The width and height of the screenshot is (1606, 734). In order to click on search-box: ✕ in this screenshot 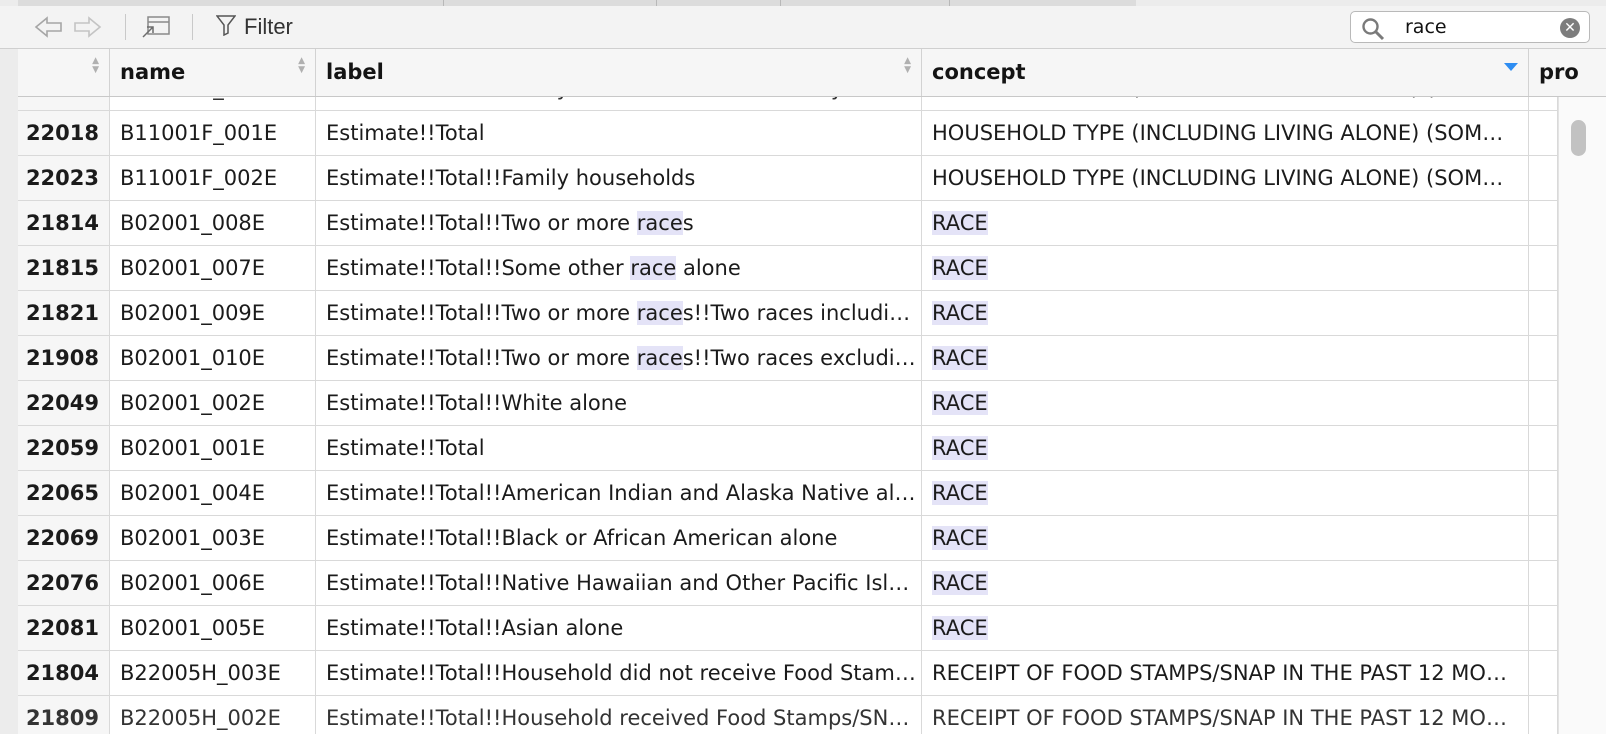, I will do `click(1470, 27)`.